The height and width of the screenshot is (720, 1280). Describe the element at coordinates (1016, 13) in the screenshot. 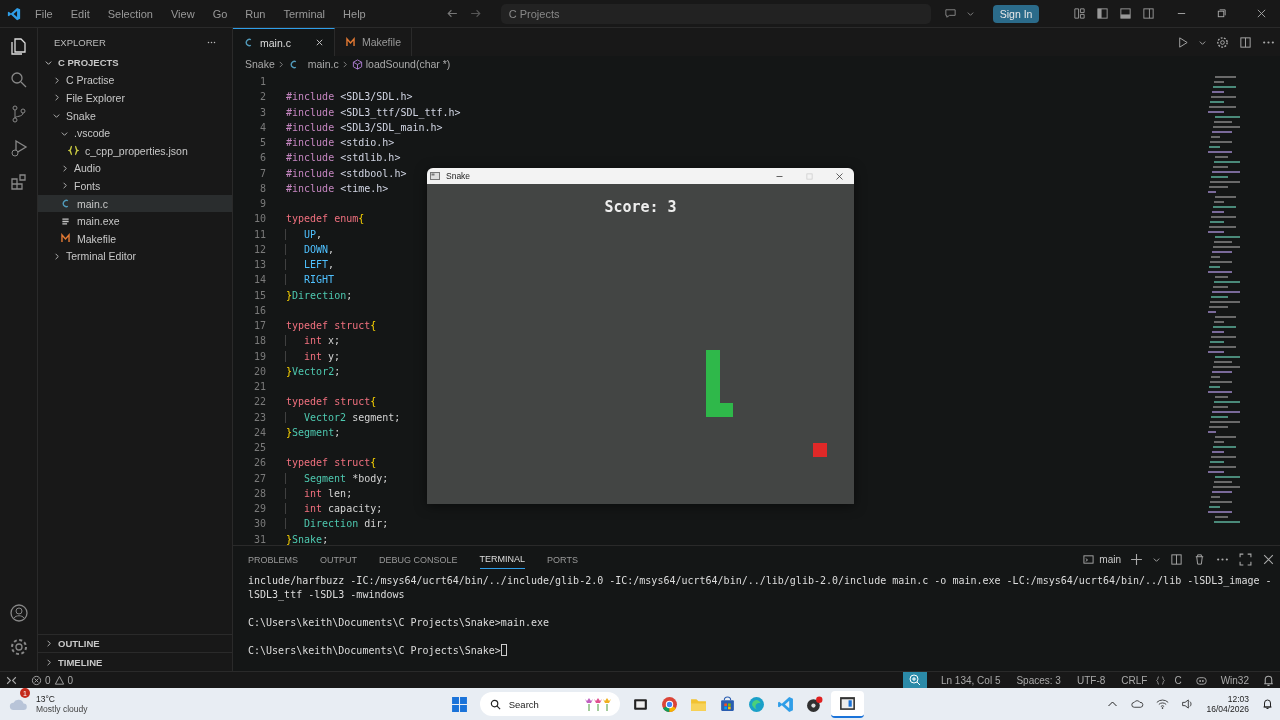

I see `sign-in-button: Sign In` at that location.